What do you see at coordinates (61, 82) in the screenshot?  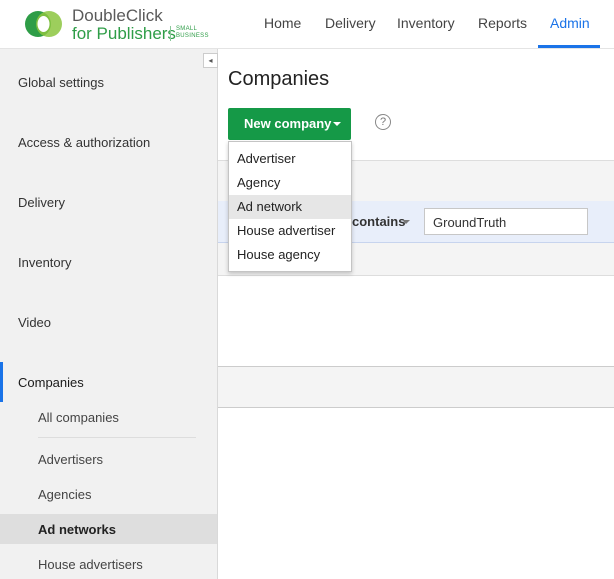 I see `sidebar-item-global-settings: Global settings` at bounding box center [61, 82].